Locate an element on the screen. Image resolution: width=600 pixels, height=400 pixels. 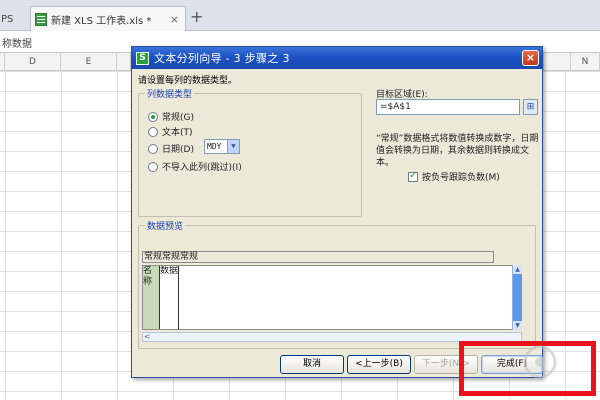
chevron-down-icon: ▼ is located at coordinates (233, 146).